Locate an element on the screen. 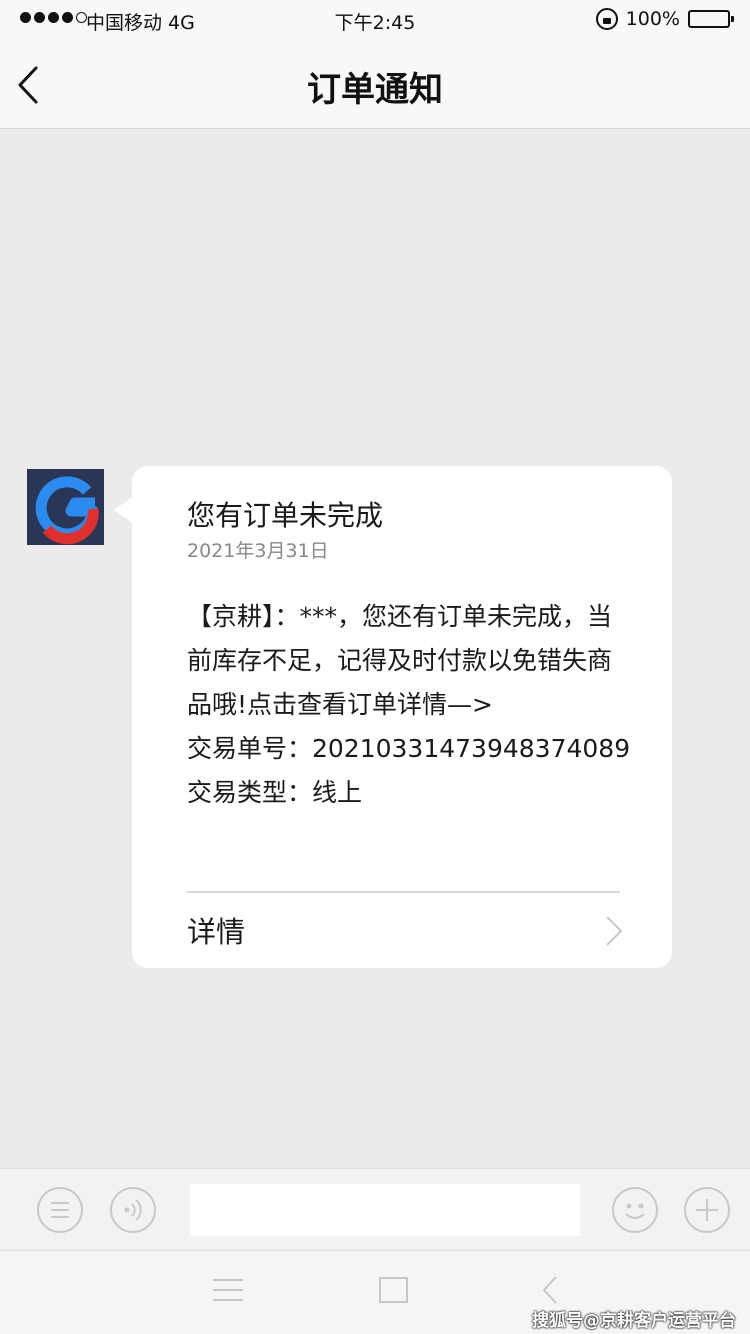  add-button is located at coordinates (707, 1210).